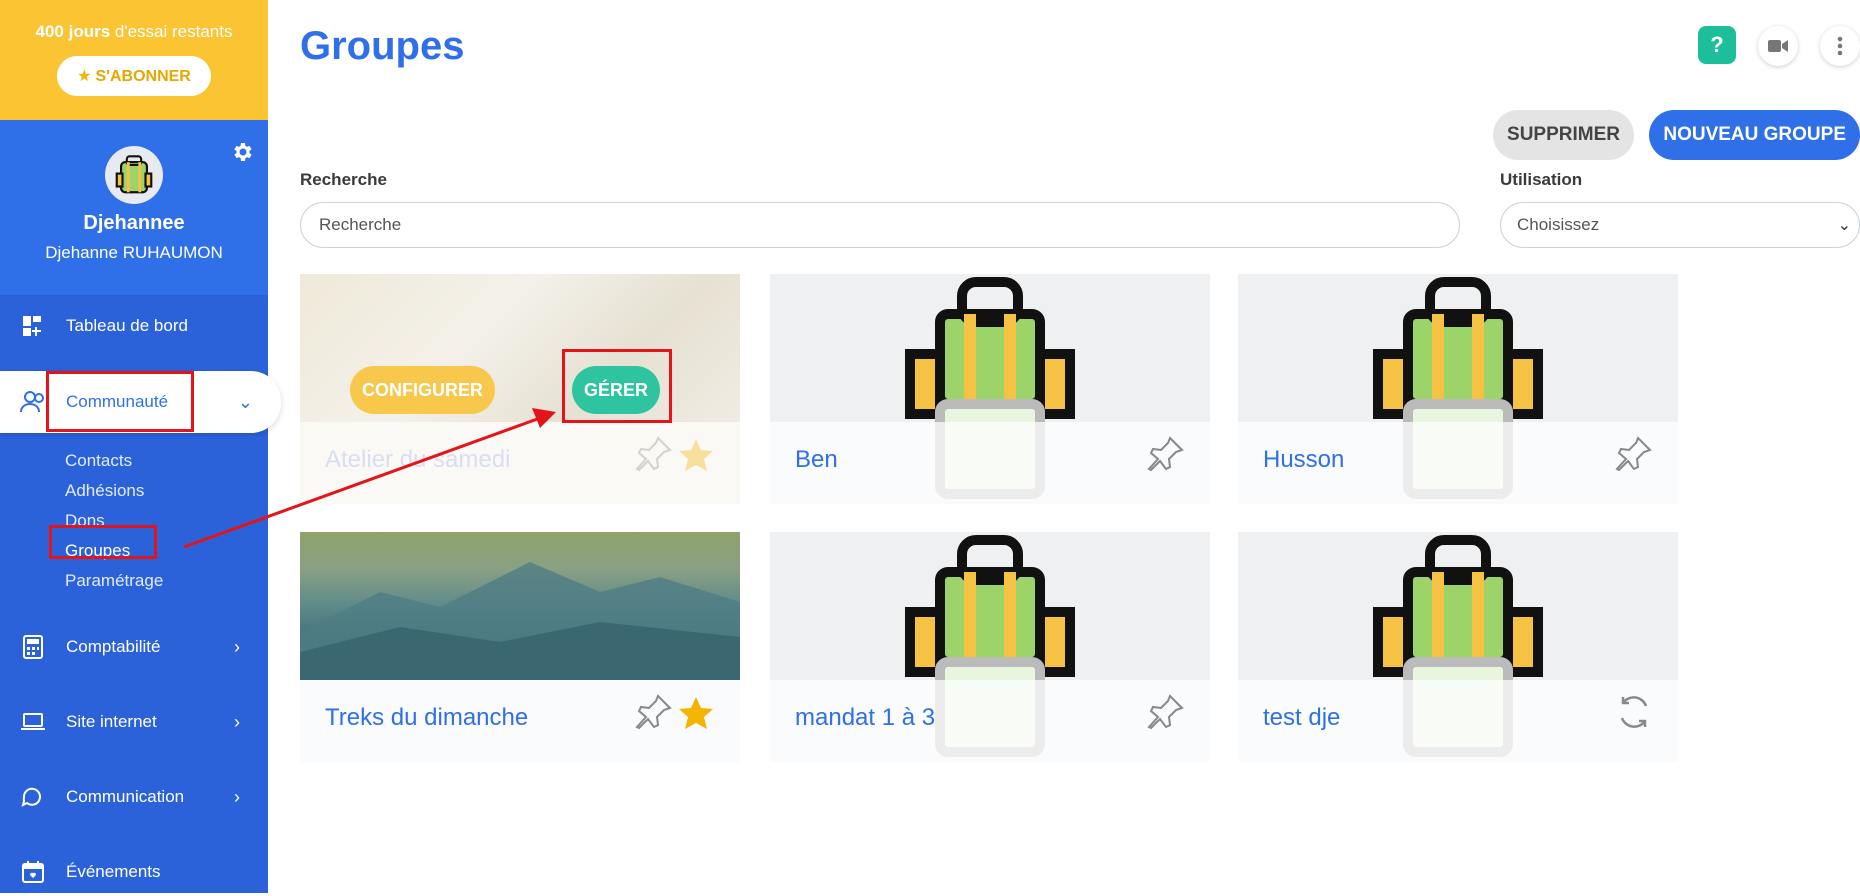  Describe the element at coordinates (865, 717) in the screenshot. I see `group-card-name: mandat 1 à 3` at that location.